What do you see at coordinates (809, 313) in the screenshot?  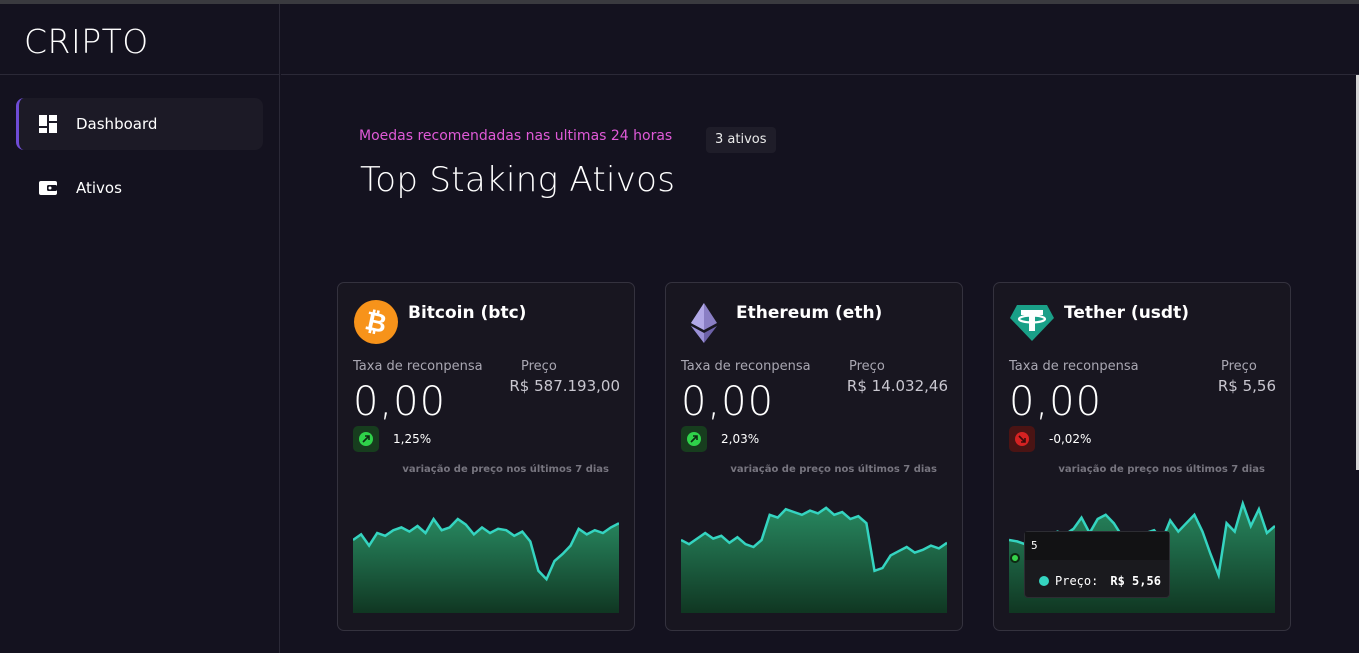 I see `asset-name: Ethereum (eth)` at bounding box center [809, 313].